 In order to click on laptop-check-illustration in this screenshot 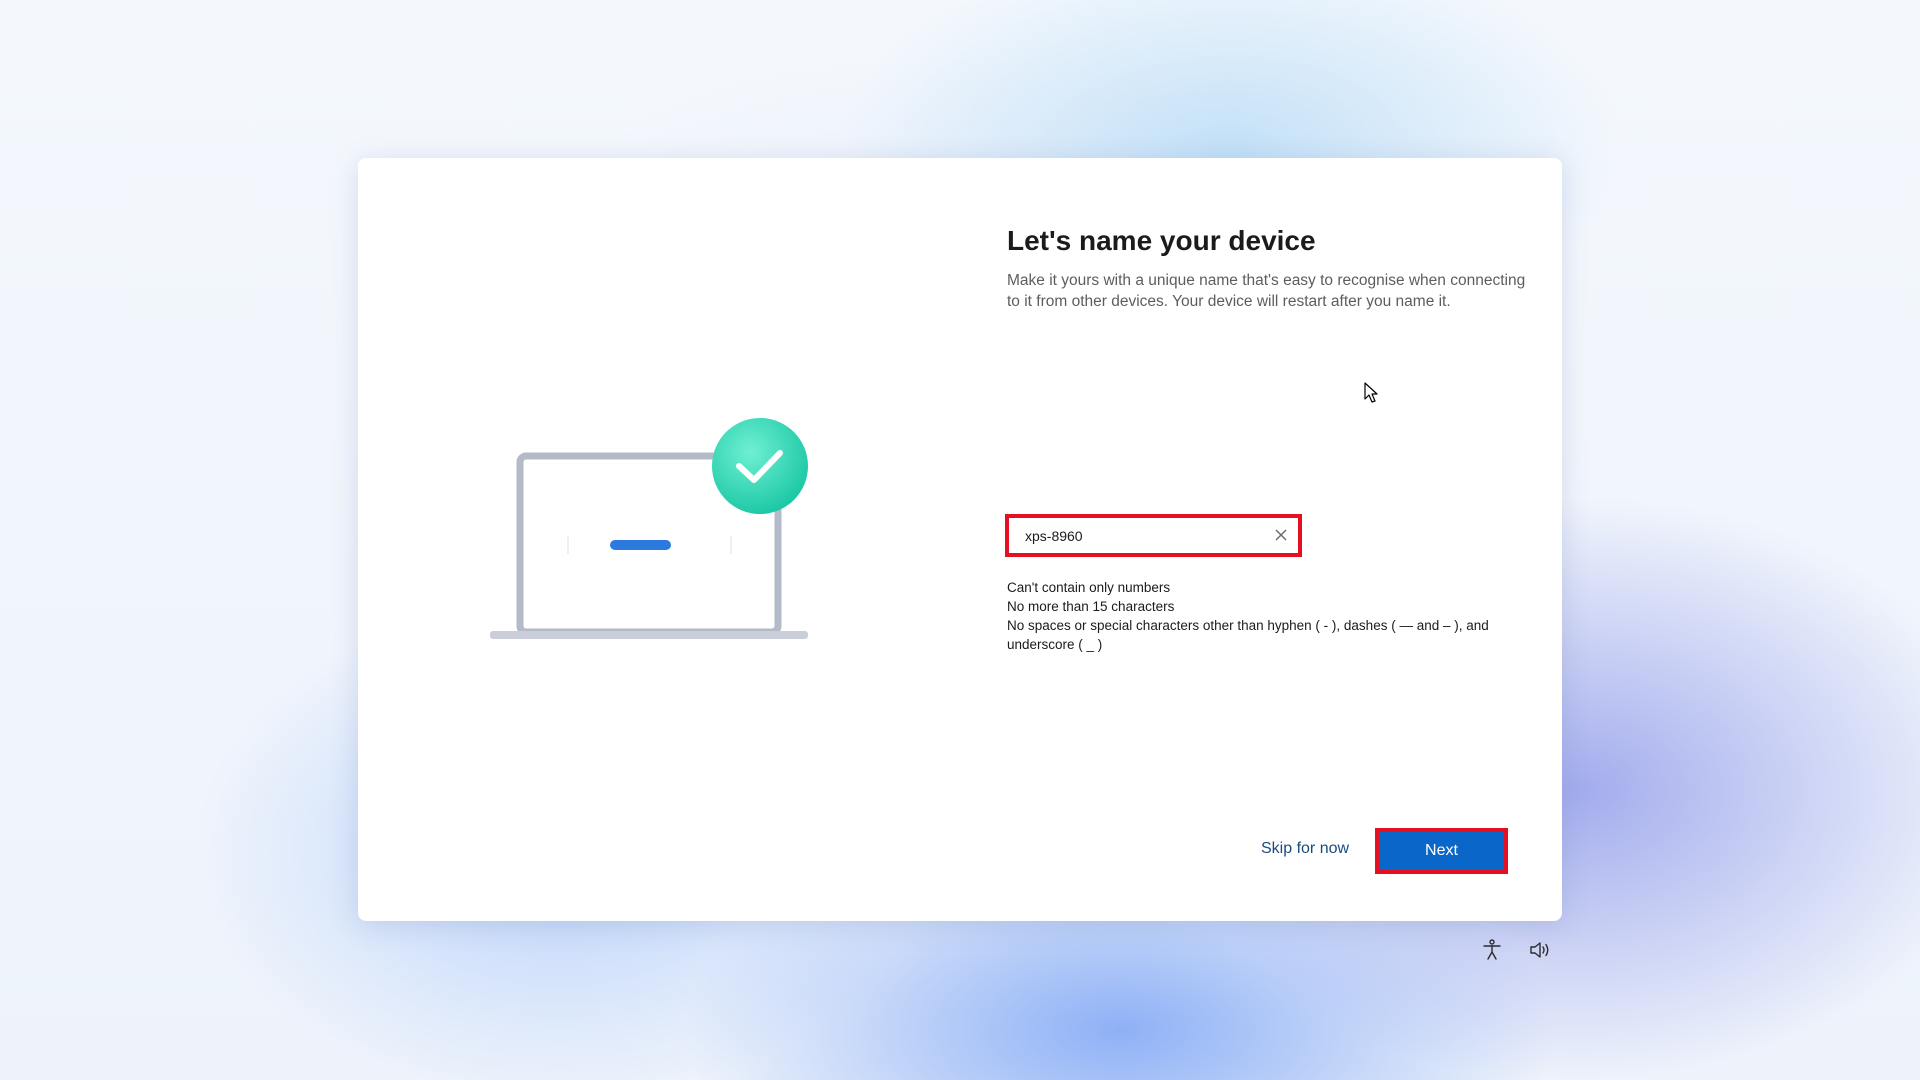, I will do `click(649, 528)`.